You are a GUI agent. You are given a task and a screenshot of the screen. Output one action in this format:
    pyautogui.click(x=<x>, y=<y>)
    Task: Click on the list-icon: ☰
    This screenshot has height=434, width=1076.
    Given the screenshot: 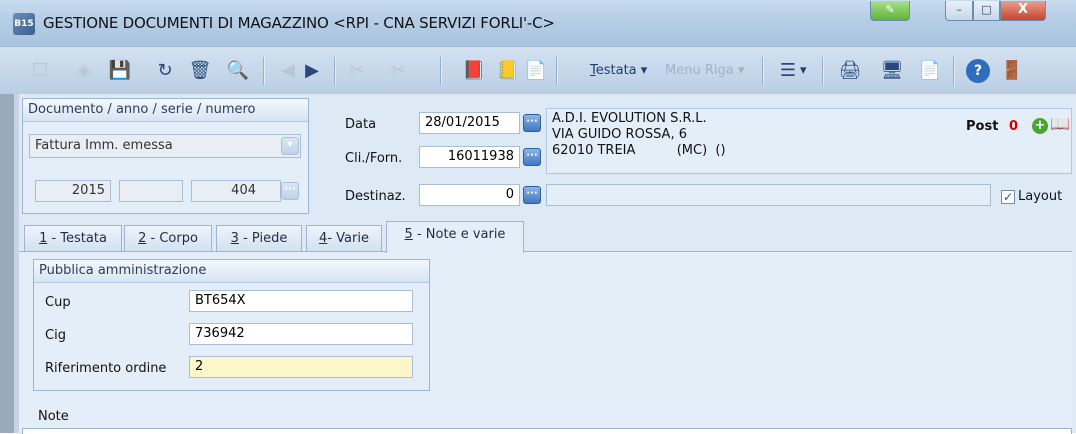 What is the action you would take?
    pyautogui.click(x=788, y=71)
    